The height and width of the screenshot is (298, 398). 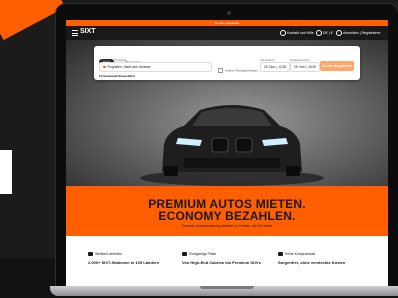 I want to click on header-link-language: DE | €, so click(x=324, y=33).